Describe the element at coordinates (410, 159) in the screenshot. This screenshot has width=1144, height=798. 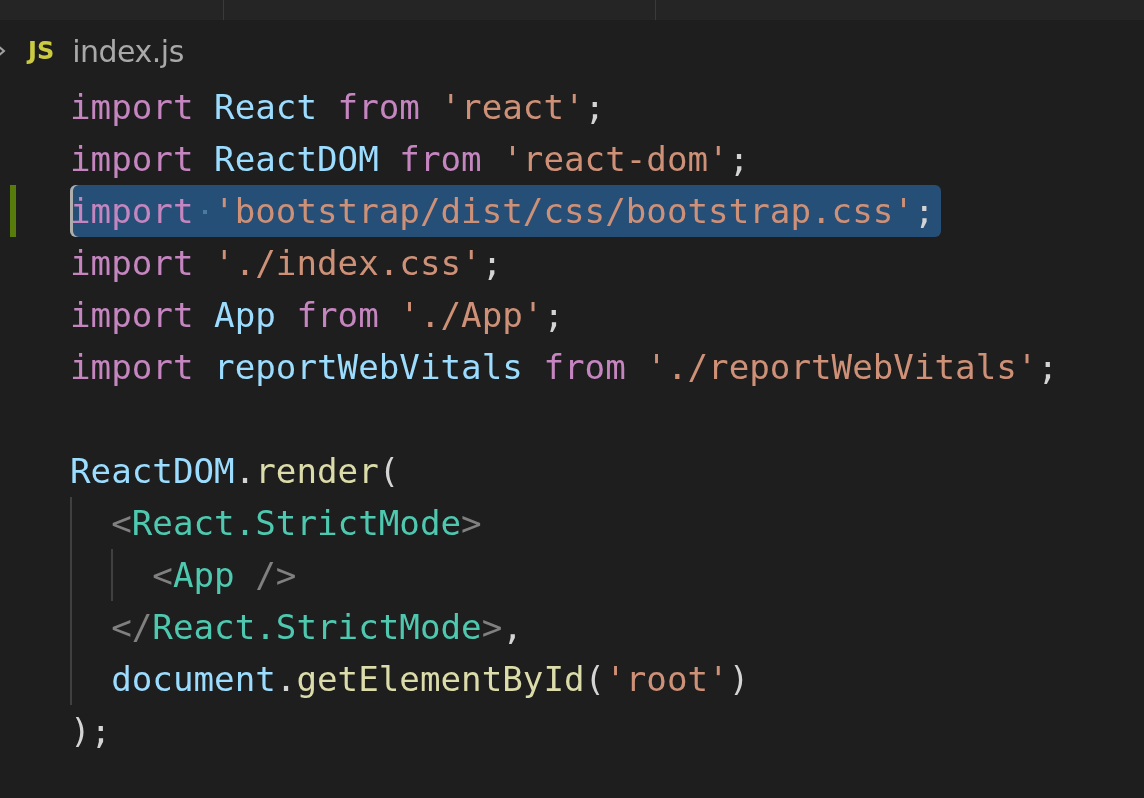
I see `code-line: import ReactDOM from 'react-dom';` at that location.